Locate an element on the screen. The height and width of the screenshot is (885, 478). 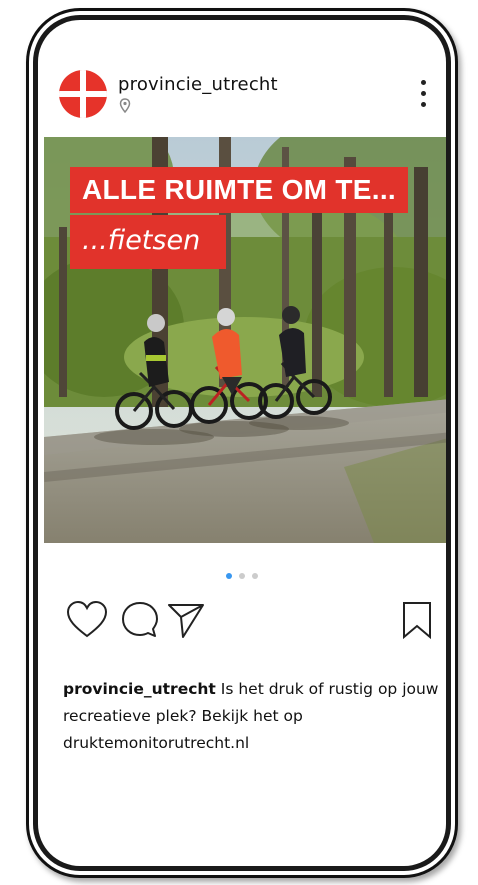
carousel-indicator is located at coordinates (242, 573).